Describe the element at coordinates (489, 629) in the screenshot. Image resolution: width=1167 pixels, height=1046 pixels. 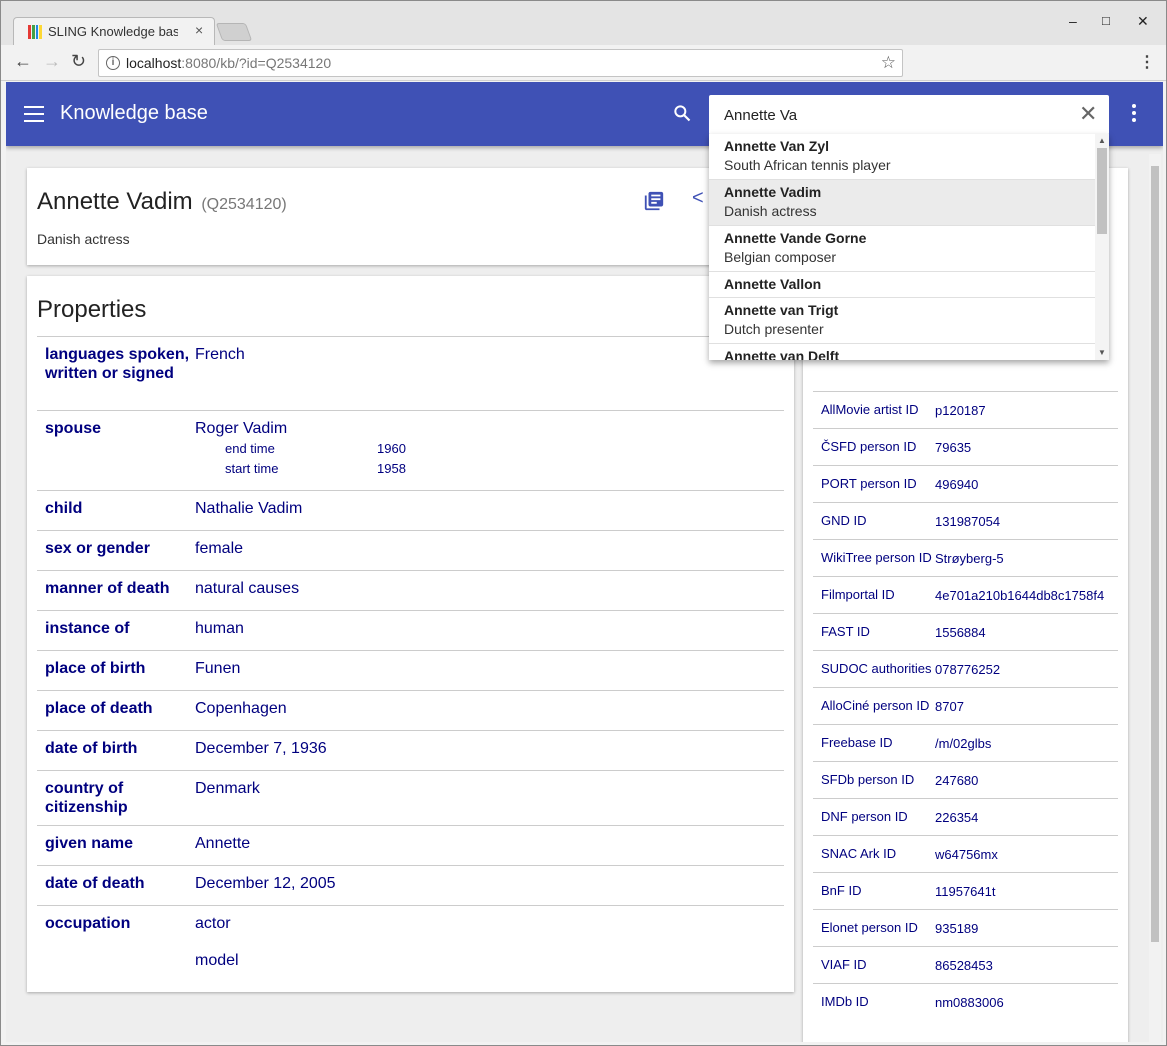
I see `property-value-link: human` at that location.